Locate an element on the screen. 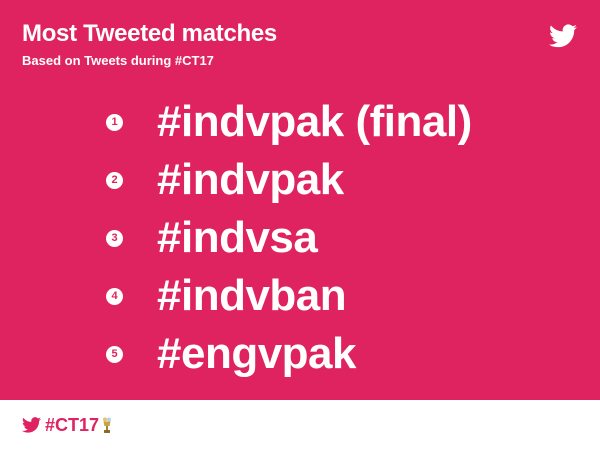 The height and width of the screenshot is (450, 600). match-hashtag: #engvpak is located at coordinates (256, 353).